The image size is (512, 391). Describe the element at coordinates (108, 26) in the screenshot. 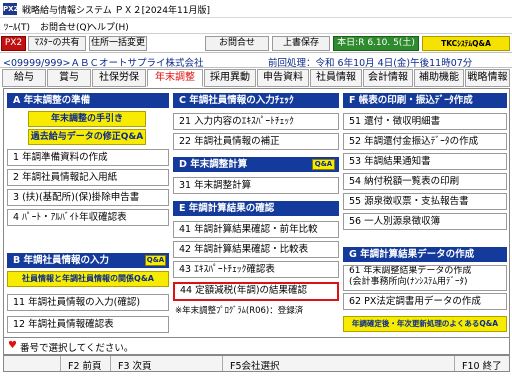

I see `menu-help: ヘルプ(H)` at that location.